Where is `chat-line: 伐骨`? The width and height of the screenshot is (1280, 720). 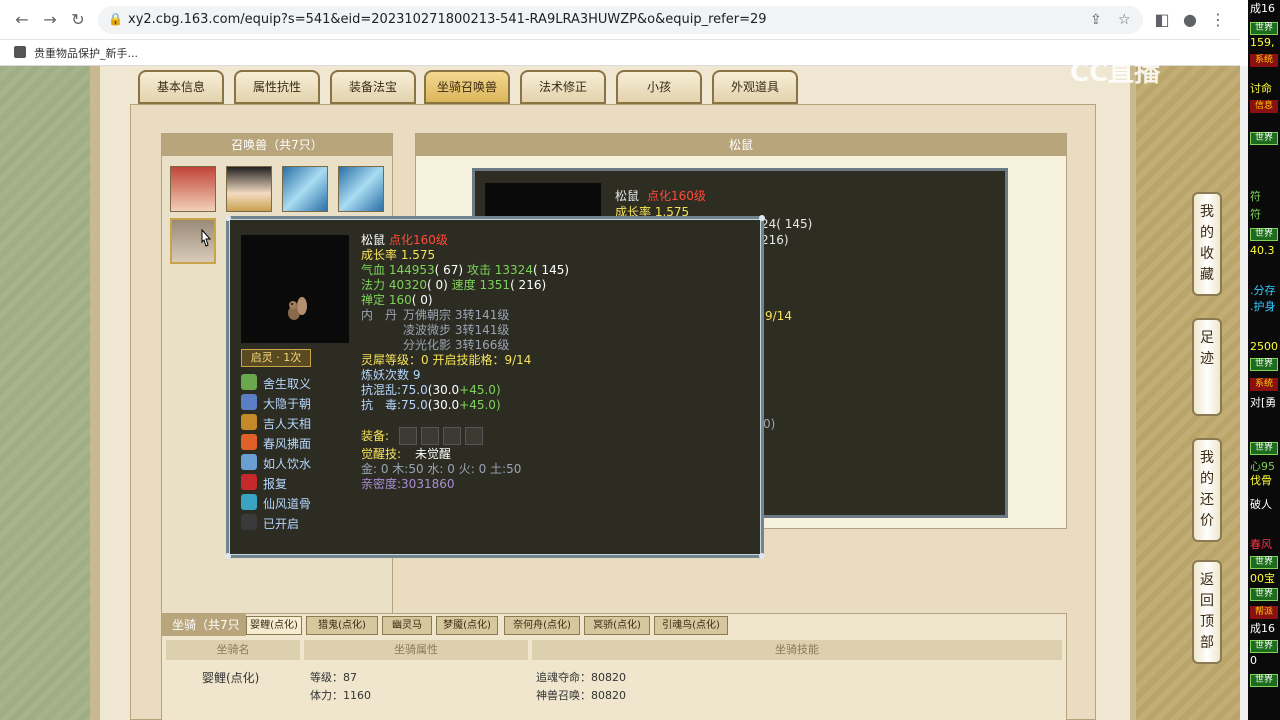 chat-line: 伐骨 is located at coordinates (1261, 480).